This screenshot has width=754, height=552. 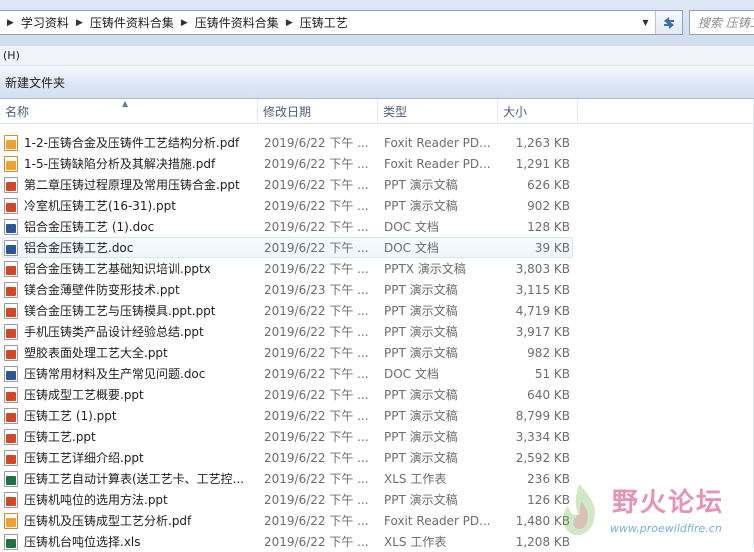 I want to click on file-name: 铝合金压铸工艺基础知识培训.pptx, so click(x=117, y=268).